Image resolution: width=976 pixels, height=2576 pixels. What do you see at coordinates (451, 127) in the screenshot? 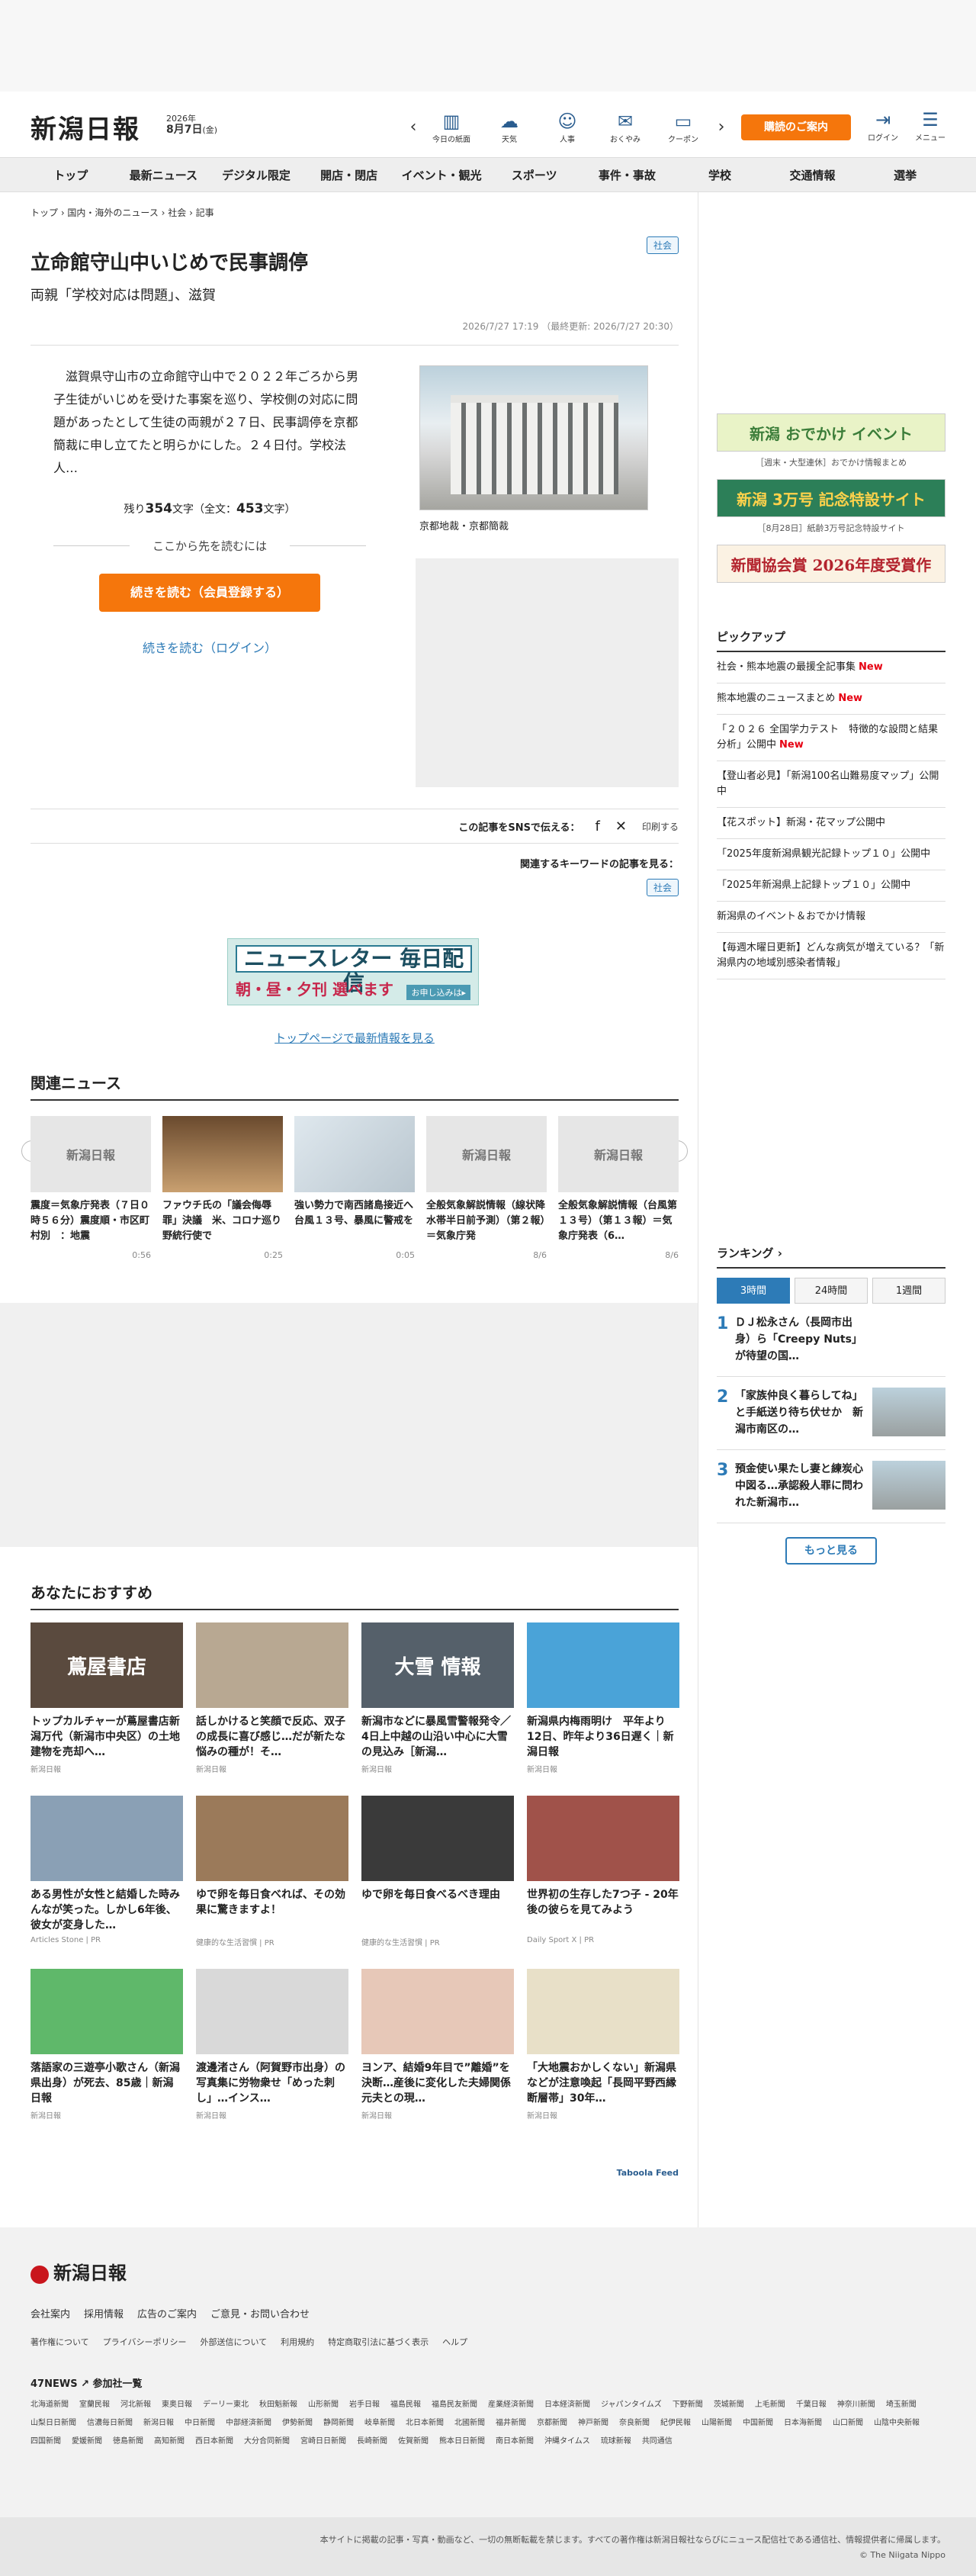
I see `header-shortcut: ▥ 今日の紙面` at bounding box center [451, 127].